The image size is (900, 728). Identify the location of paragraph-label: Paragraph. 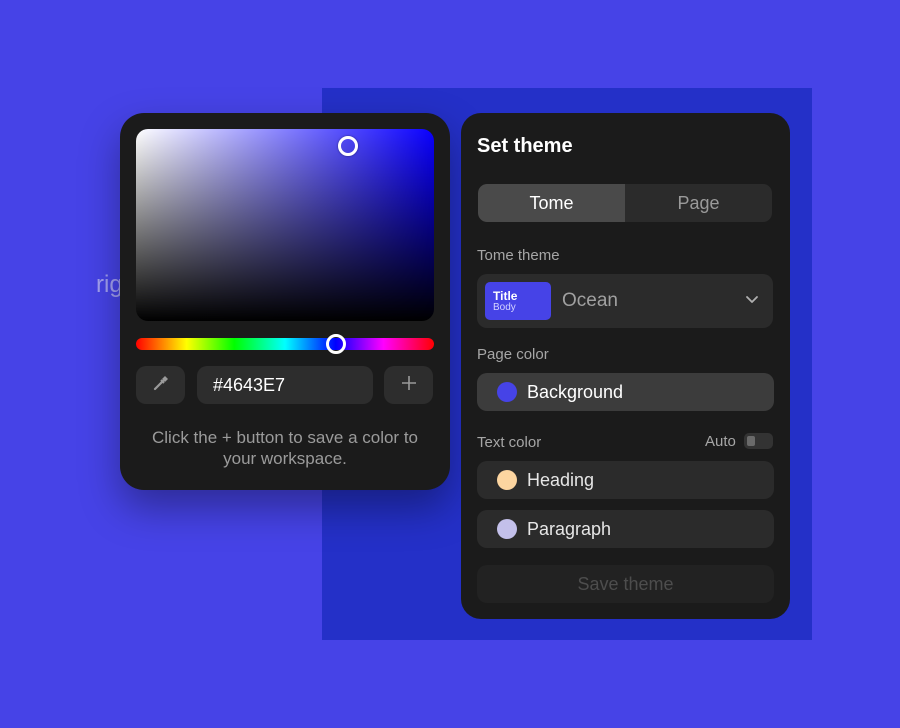
(569, 529).